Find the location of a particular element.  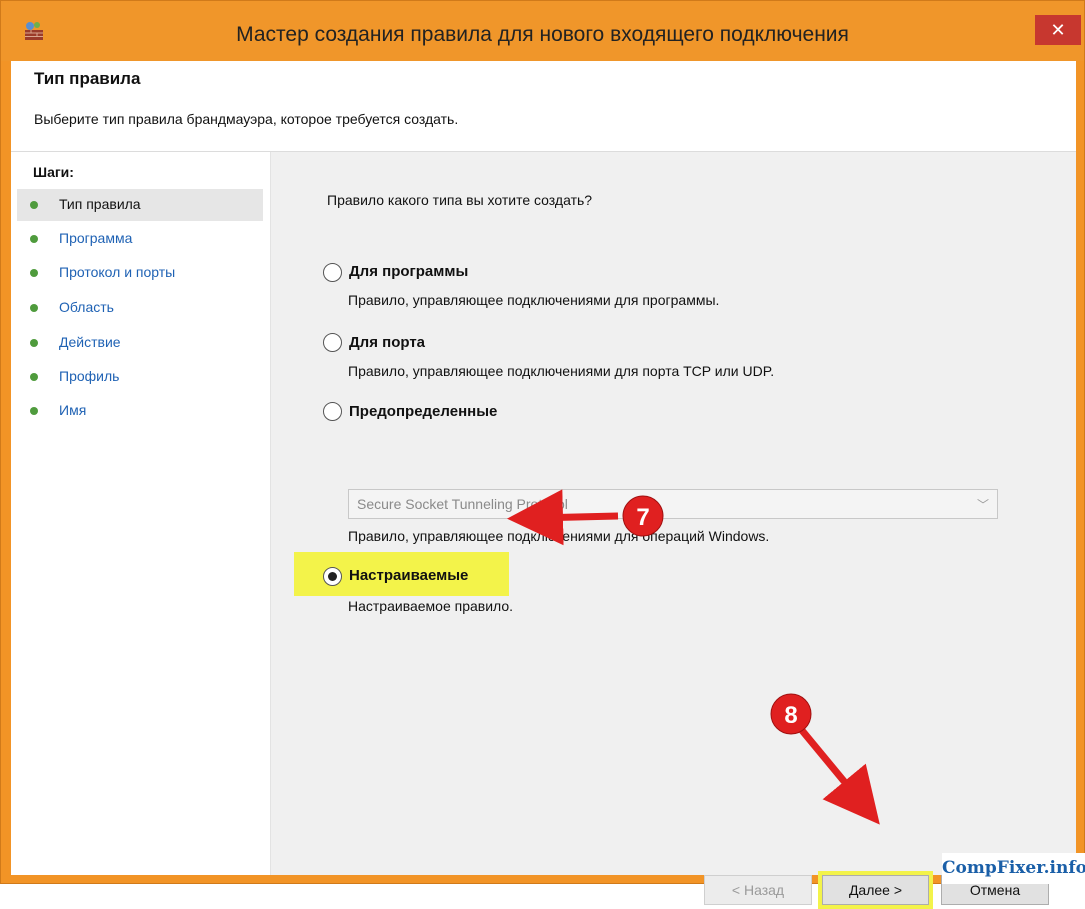

watermark: CompFixer.info is located at coordinates (1013, 868).